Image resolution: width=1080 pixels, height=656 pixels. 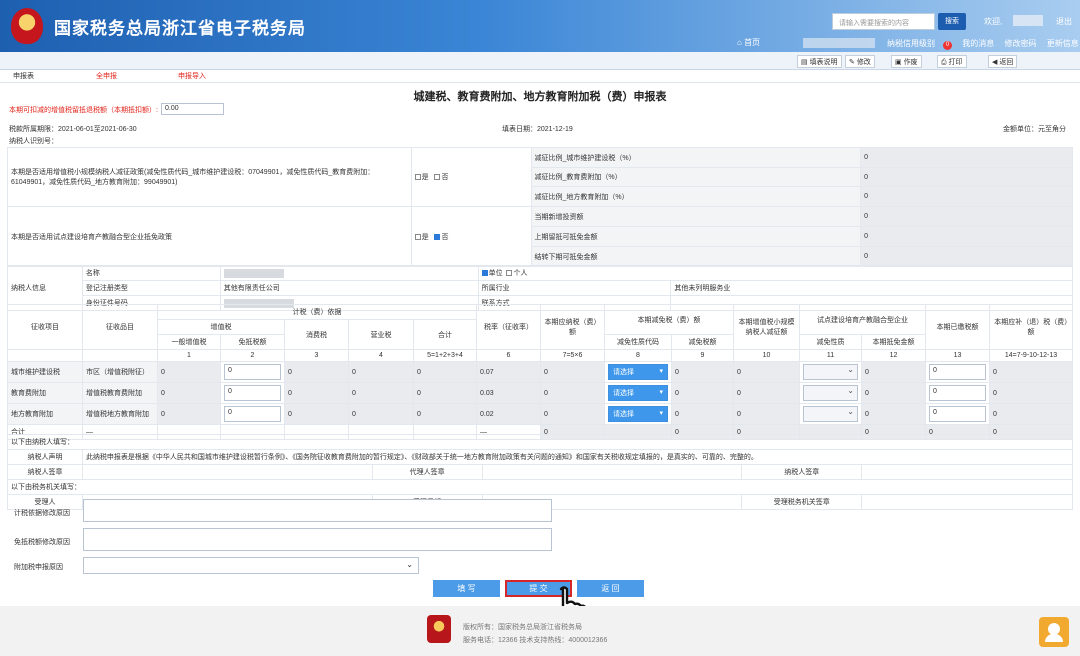 What do you see at coordinates (978, 43) in the screenshot?
I see `nav-messages: 我的消息` at bounding box center [978, 43].